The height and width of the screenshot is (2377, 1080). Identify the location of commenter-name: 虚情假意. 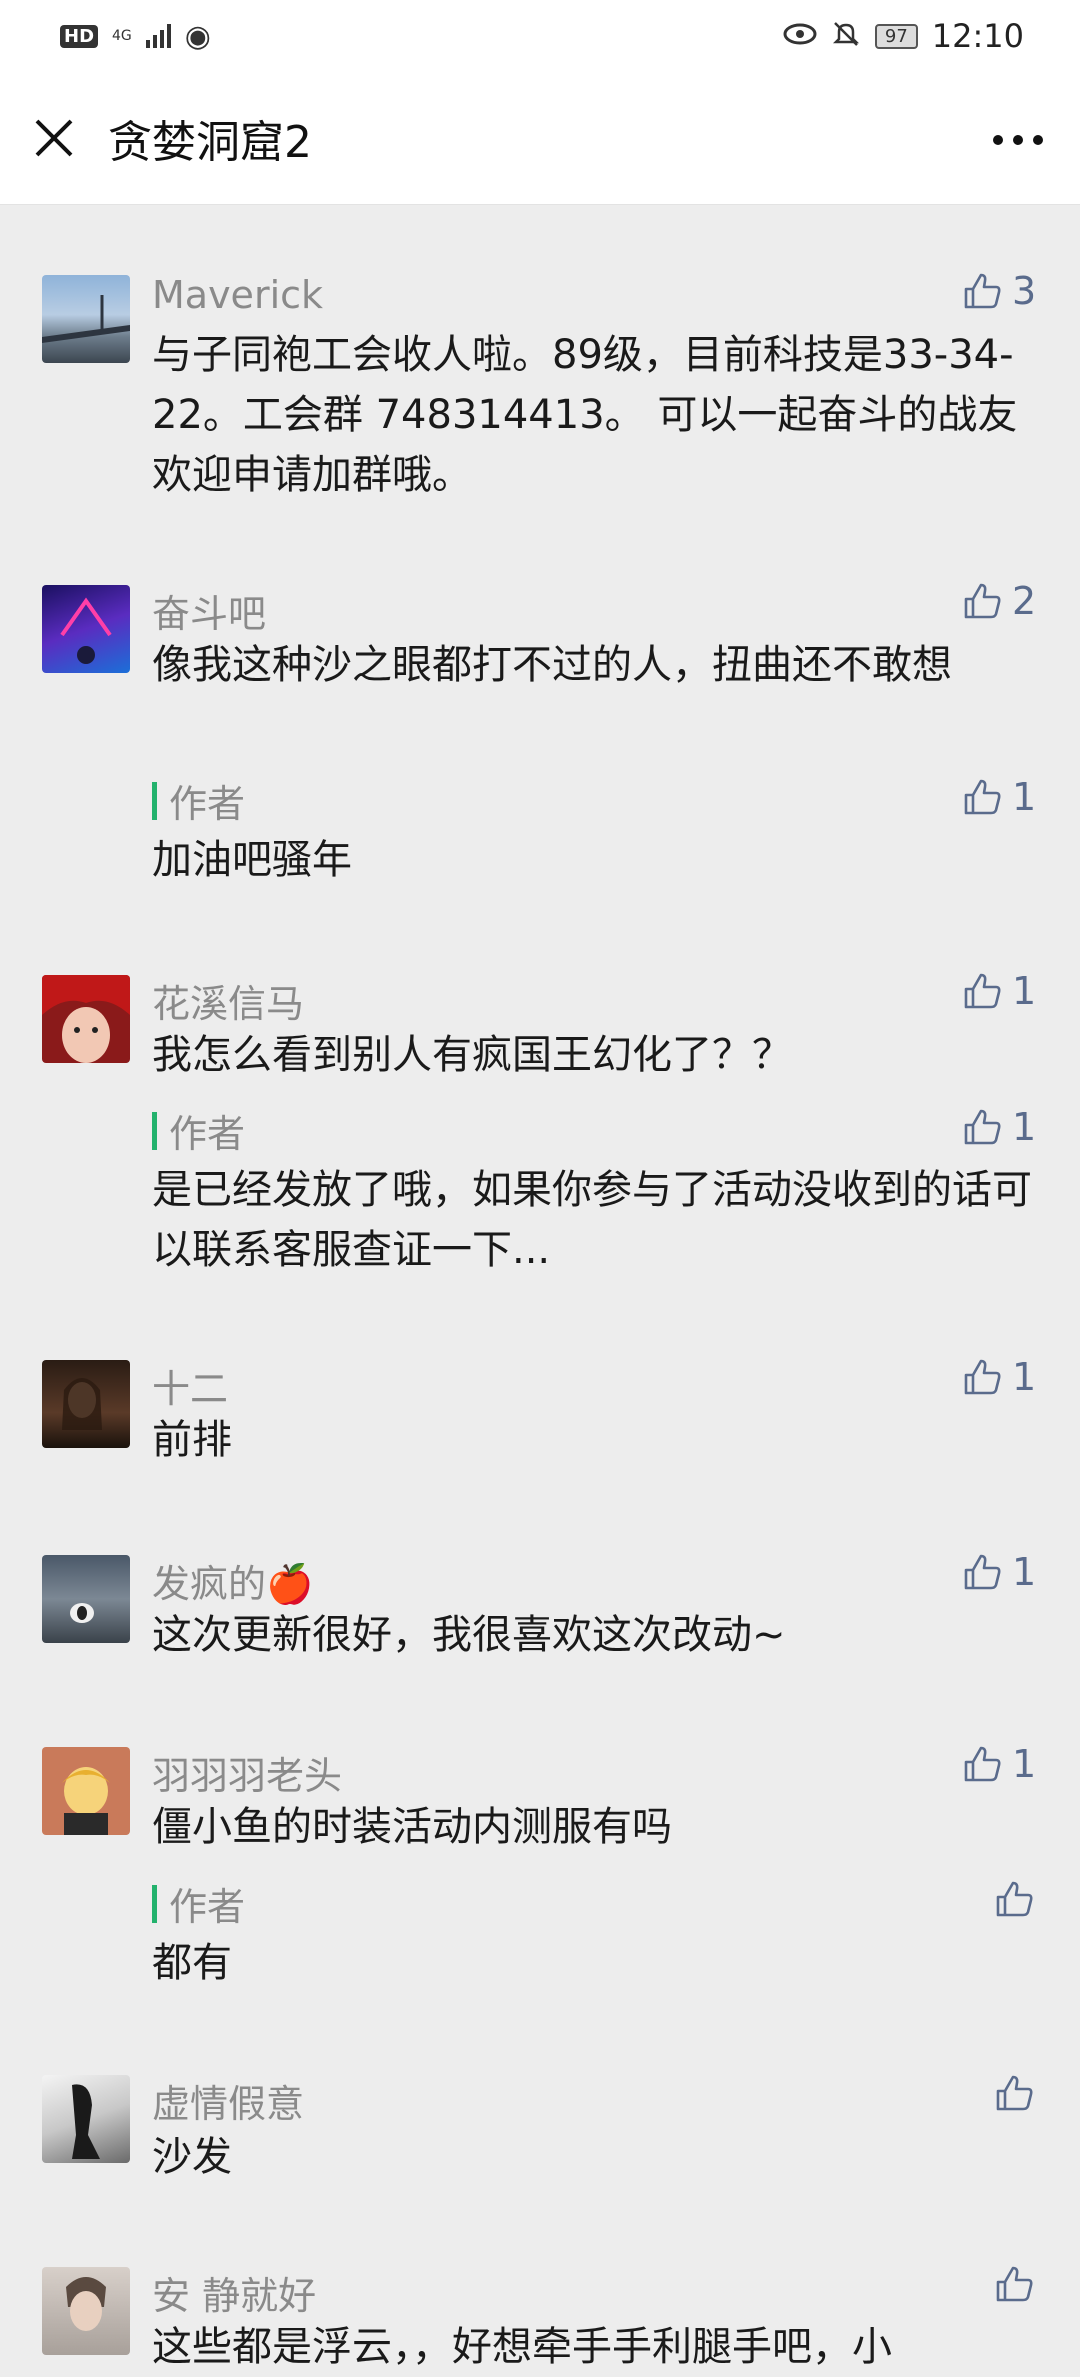
(228, 2104).